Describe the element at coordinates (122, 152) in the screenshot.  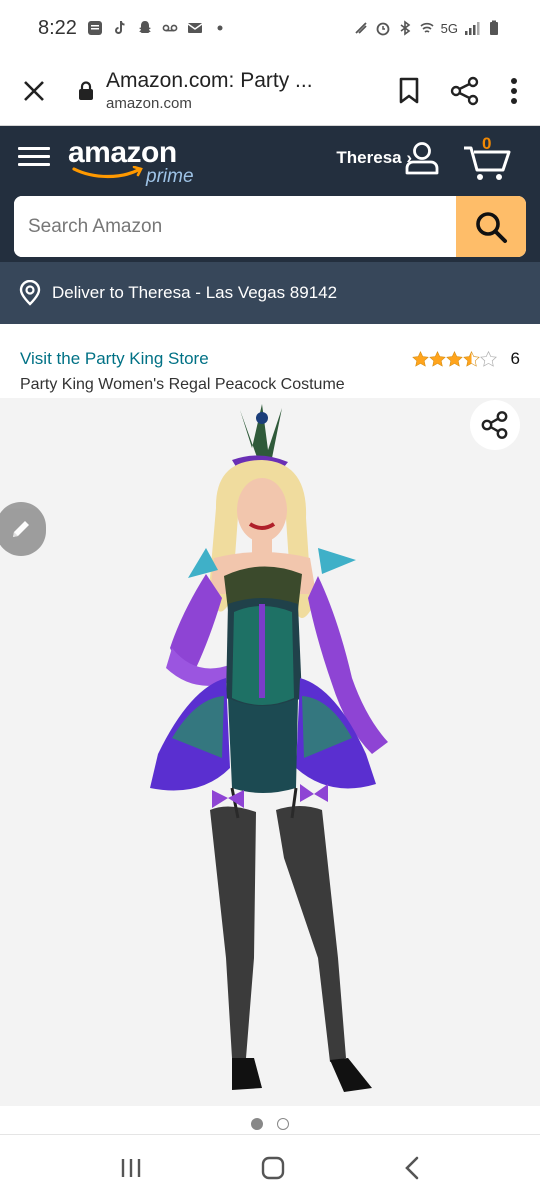
I see `logo-text: amazon` at that location.